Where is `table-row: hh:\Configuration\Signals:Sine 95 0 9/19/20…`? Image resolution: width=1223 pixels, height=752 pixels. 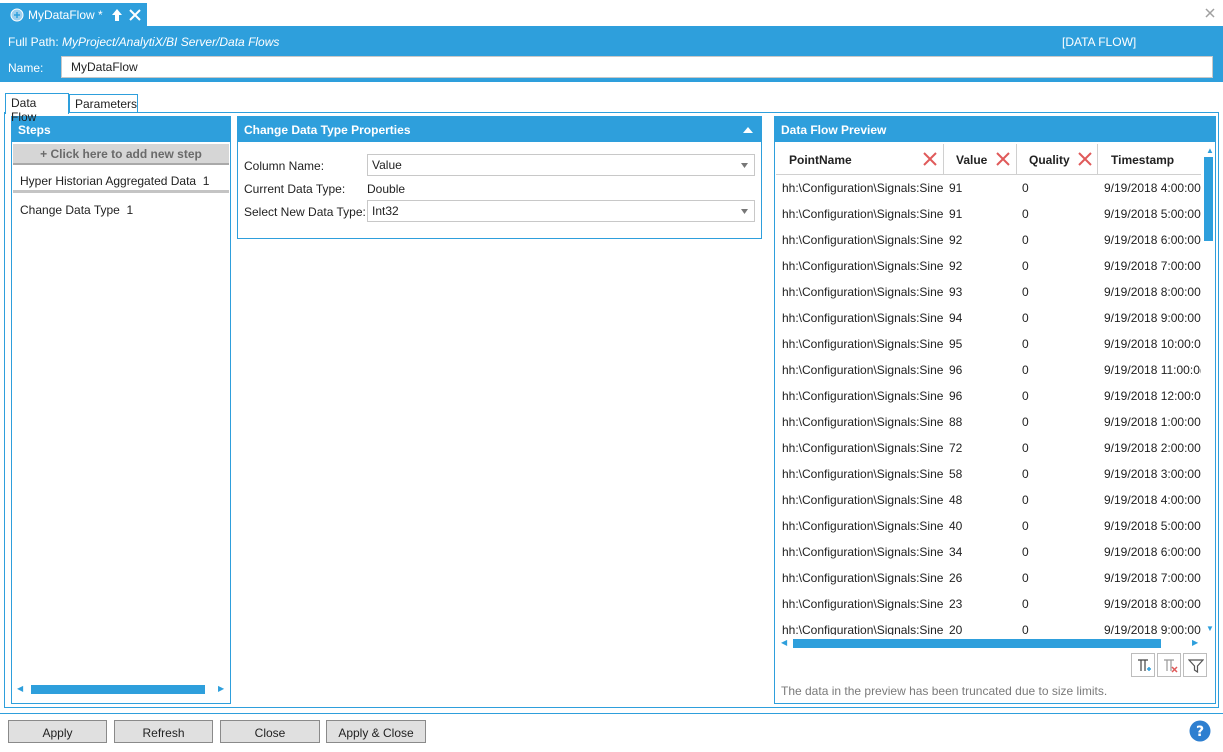
table-row: hh:\Configuration\Signals:Sine 95 0 9/19/20… is located at coordinates (988, 344).